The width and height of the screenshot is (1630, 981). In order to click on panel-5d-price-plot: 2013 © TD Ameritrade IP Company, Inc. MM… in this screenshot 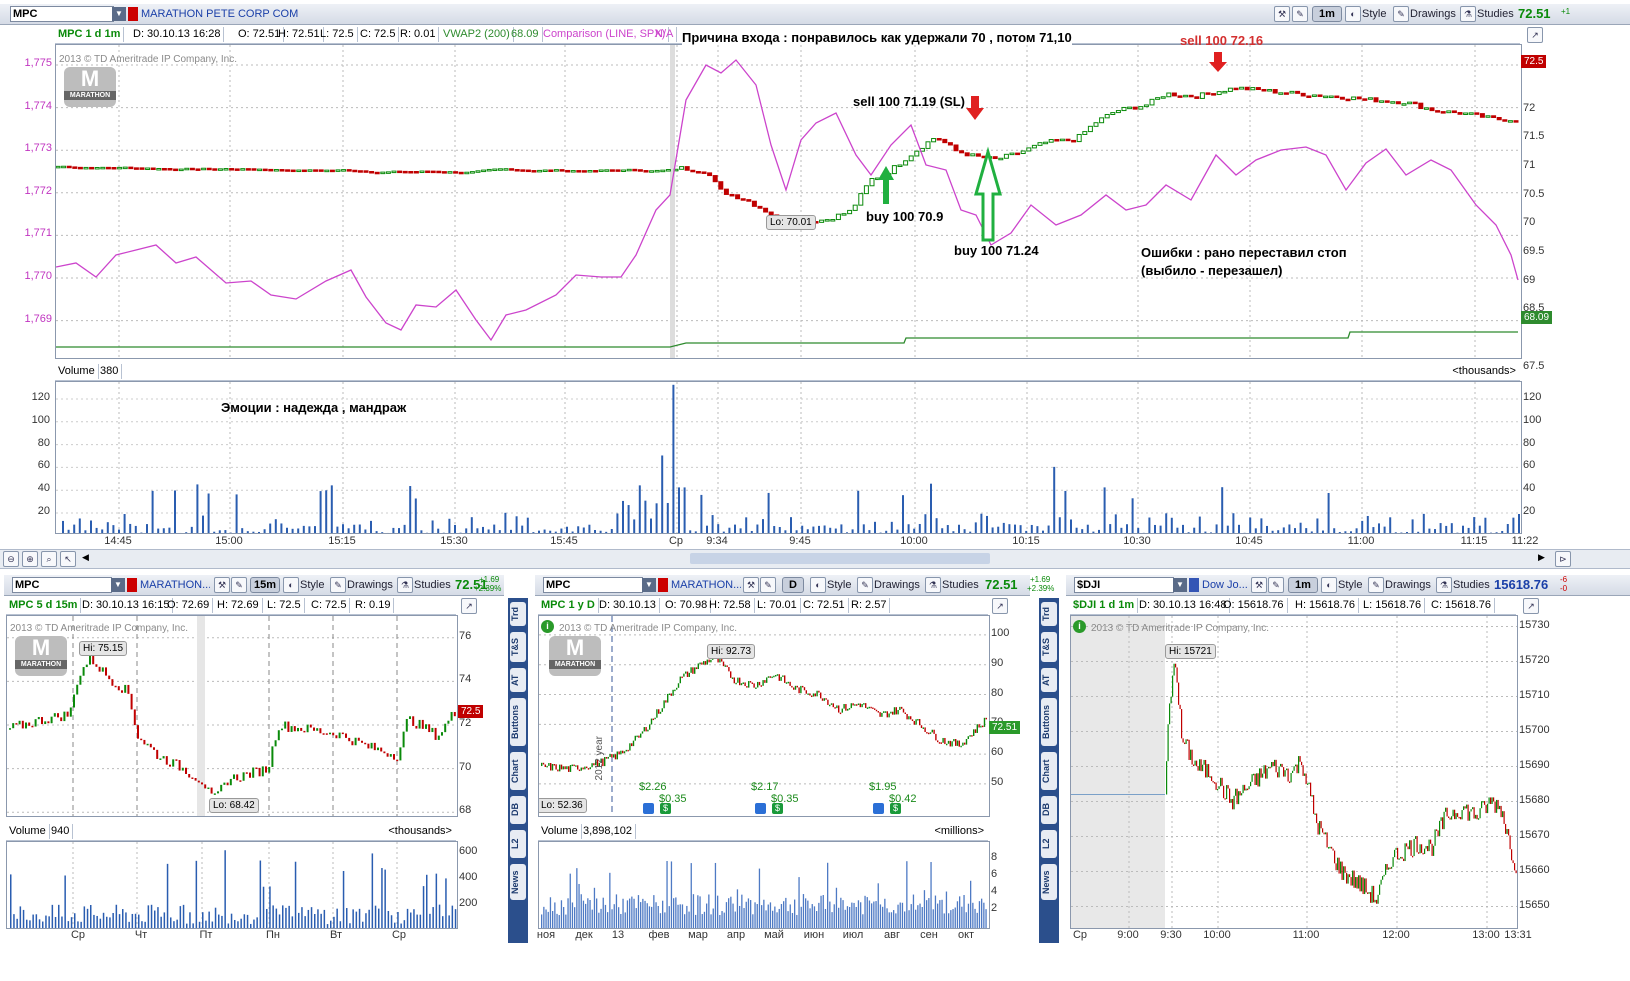, I will do `click(232, 716)`.